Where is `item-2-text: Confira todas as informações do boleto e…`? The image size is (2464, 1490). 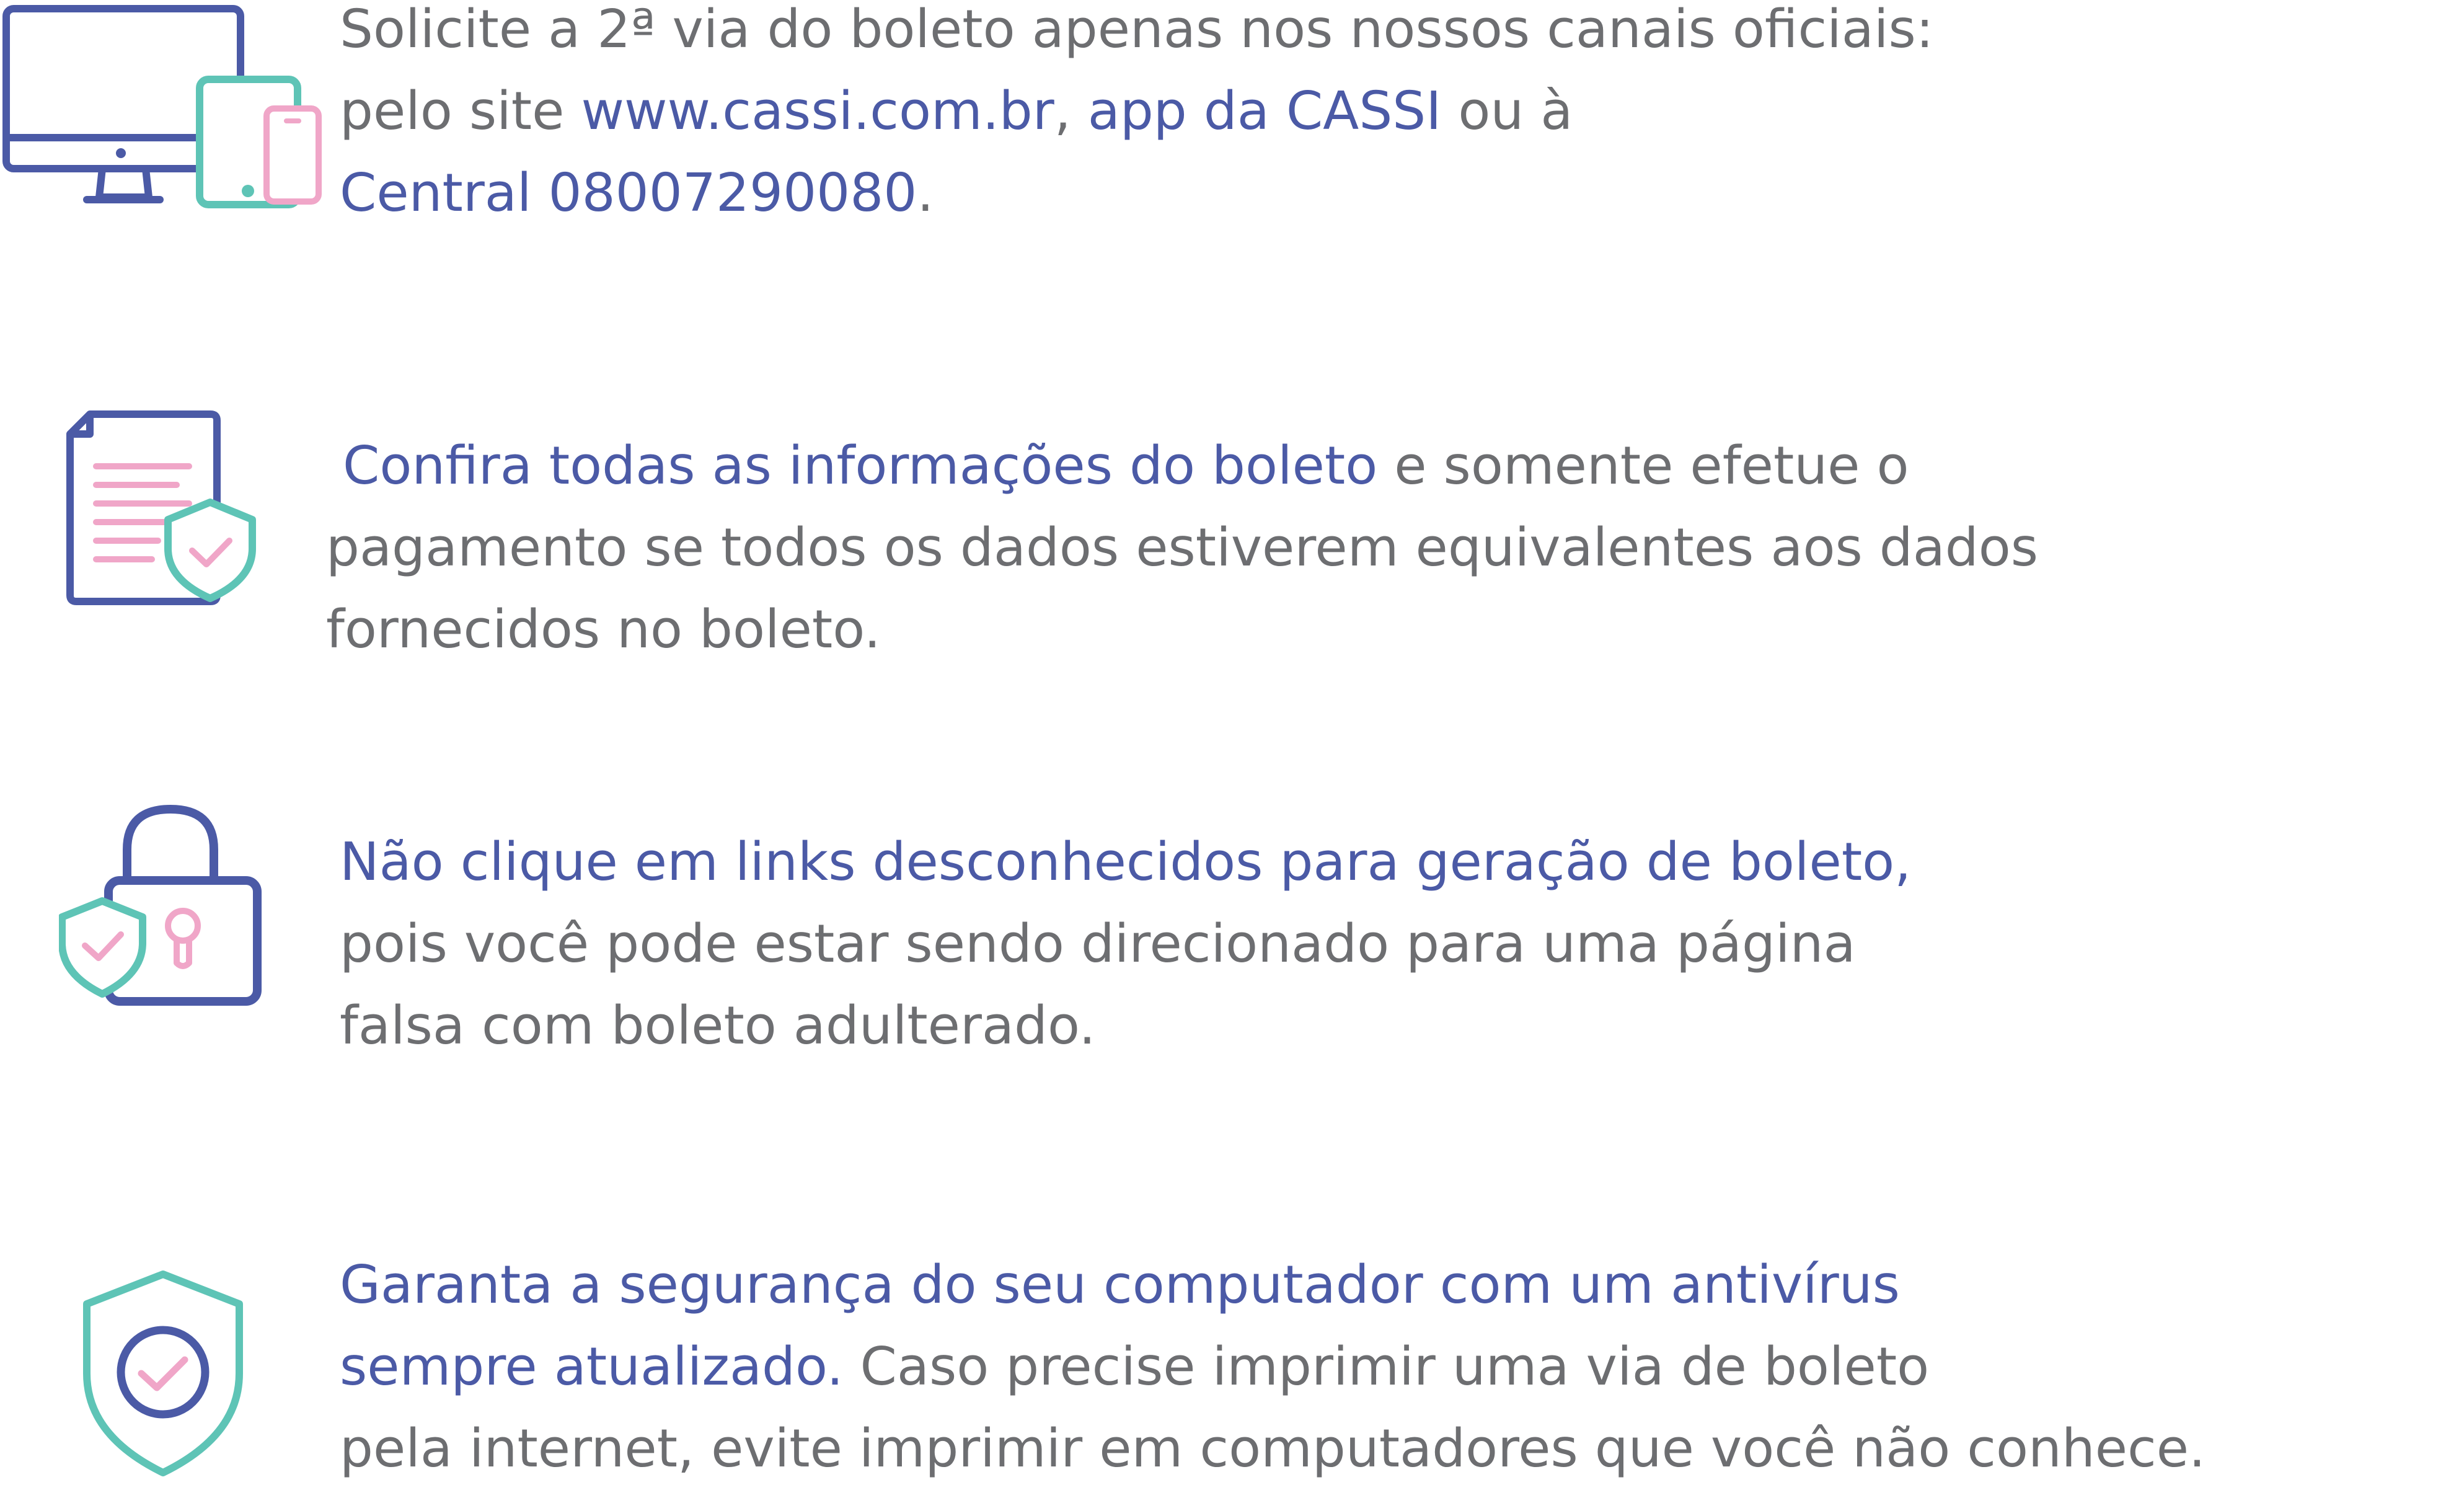 item-2-text: Confira todas as informações do boleto e… is located at coordinates (1182, 548).